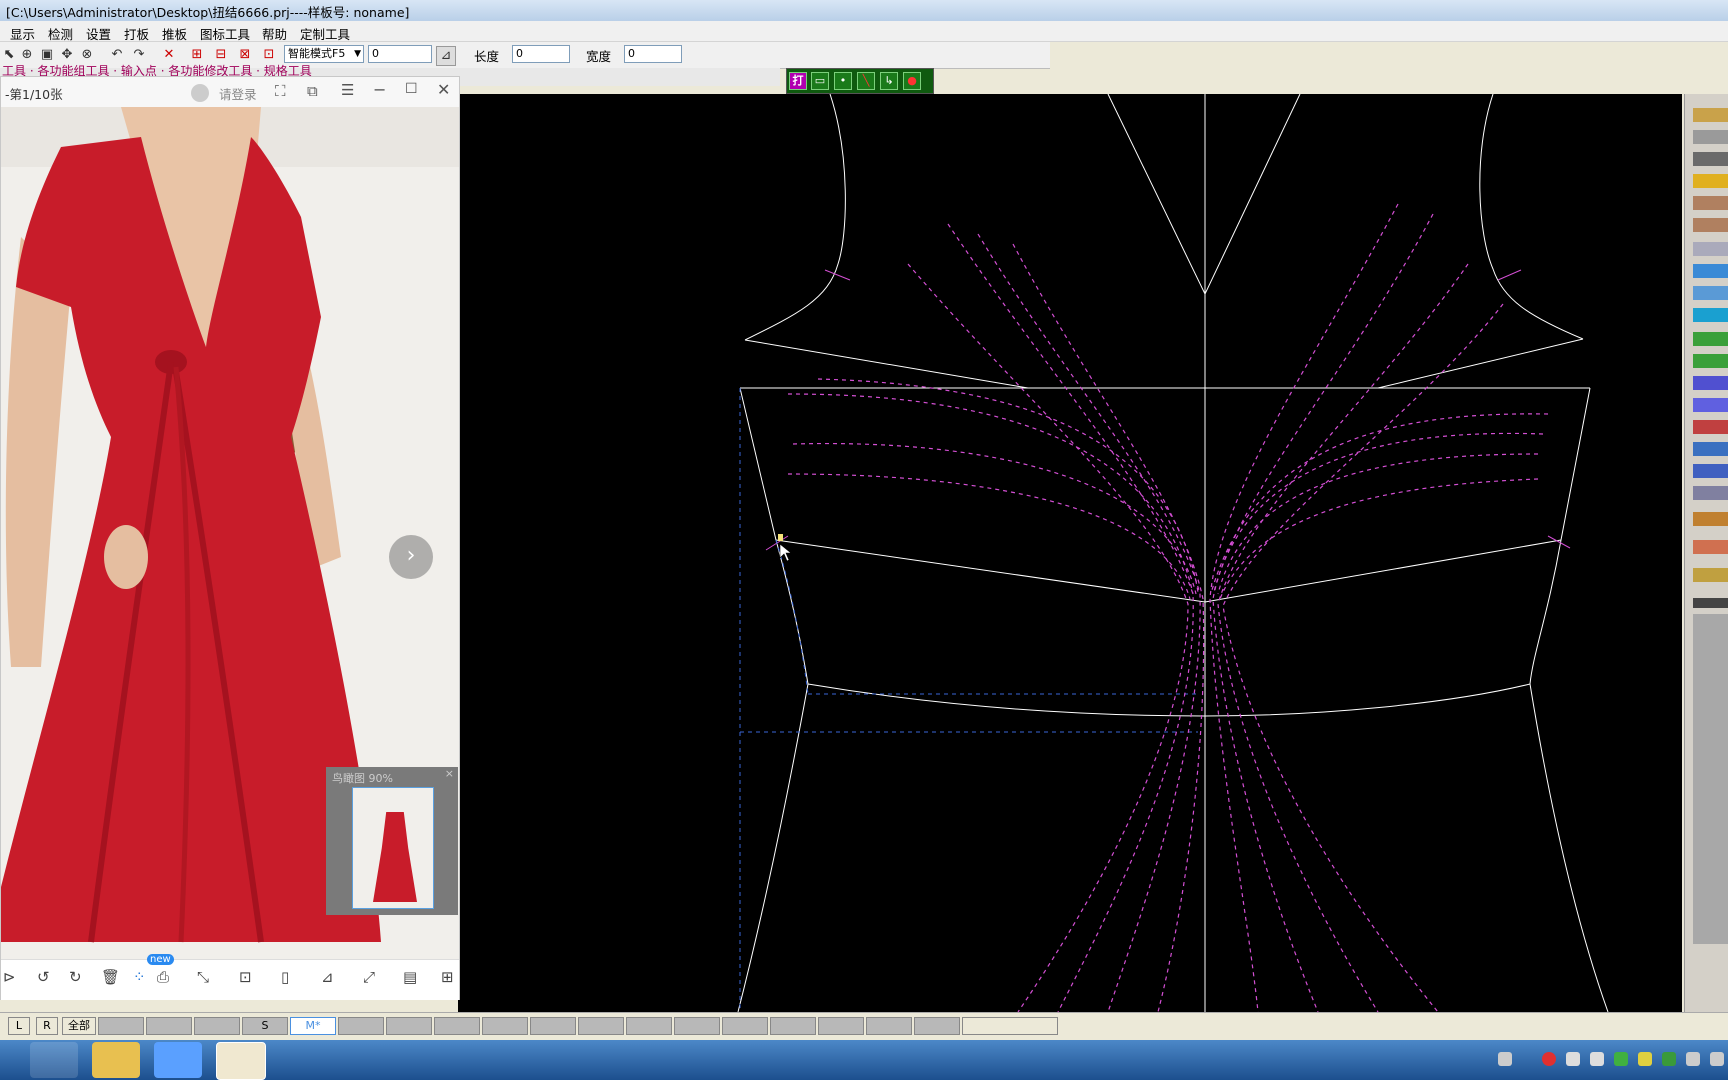  Describe the element at coordinates (98, 33) in the screenshot. I see `menu-item-settings: 设置` at that location.